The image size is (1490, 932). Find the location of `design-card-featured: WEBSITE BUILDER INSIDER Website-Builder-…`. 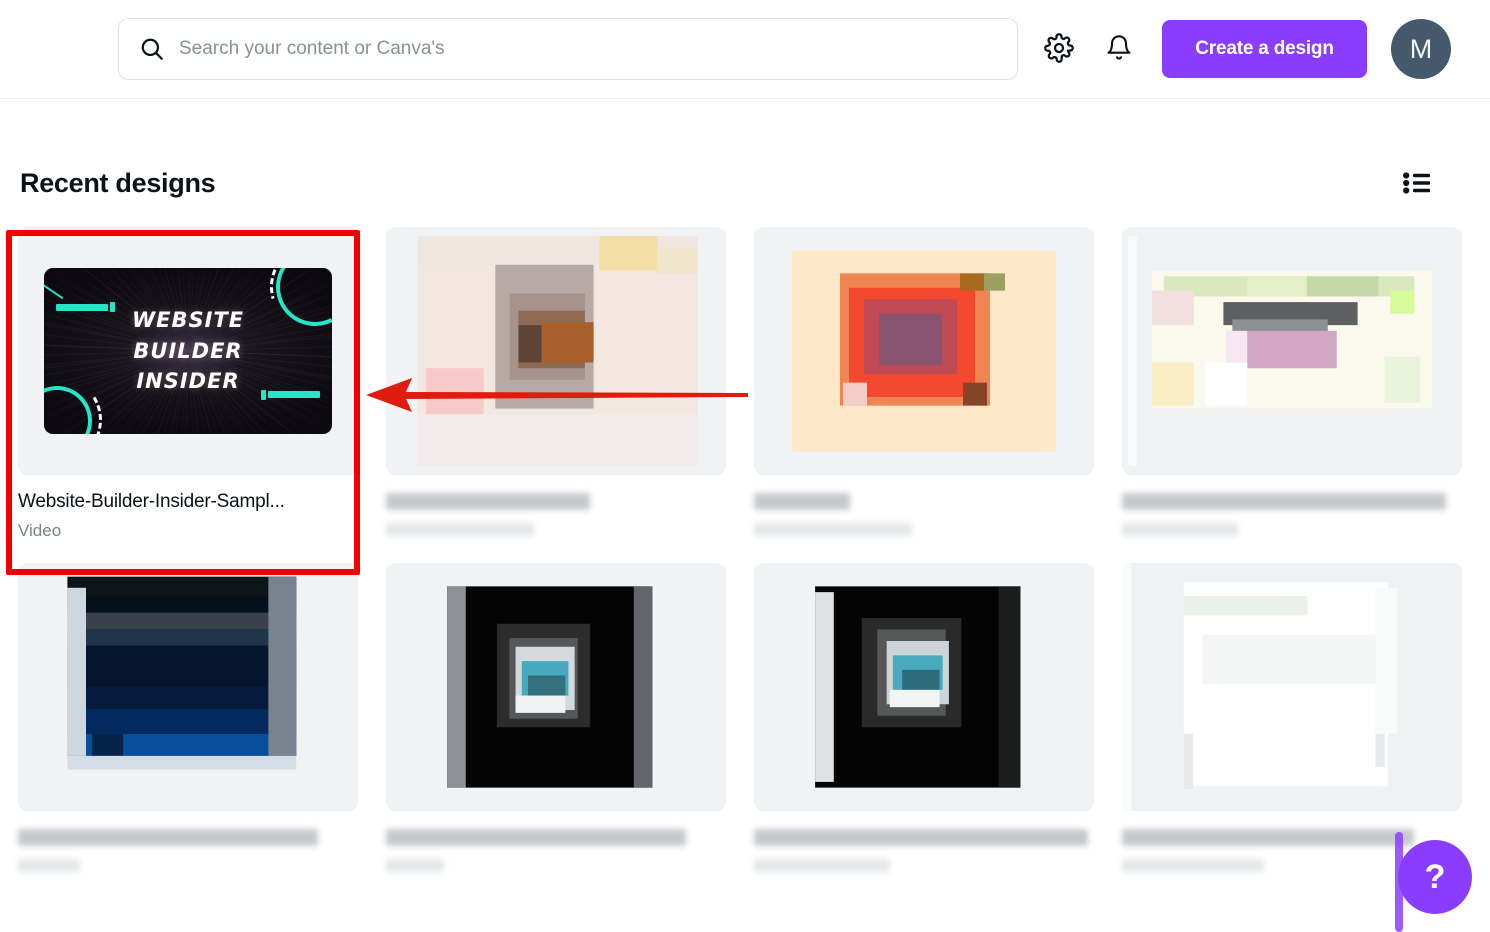

design-card-featured: WEBSITE BUILDER INSIDER Website-Builder-… is located at coordinates (188, 384).